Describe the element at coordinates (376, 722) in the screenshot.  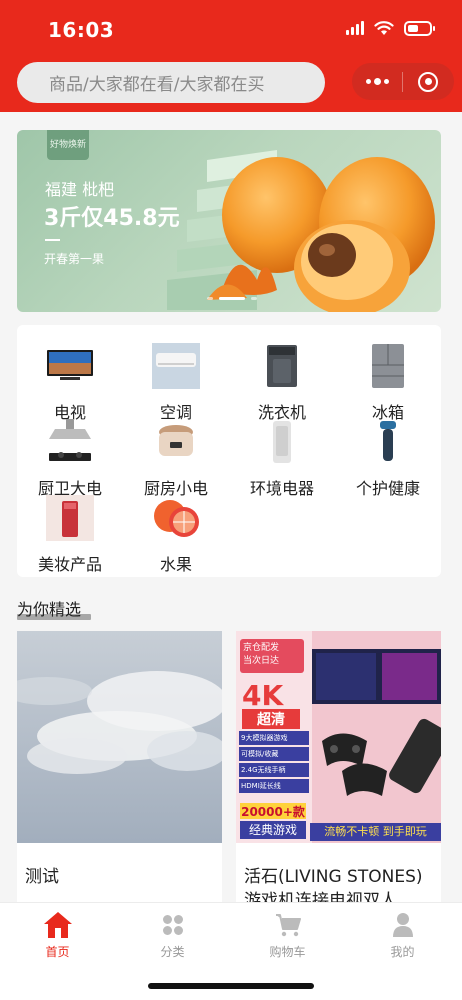
I see `game-console-image` at that location.